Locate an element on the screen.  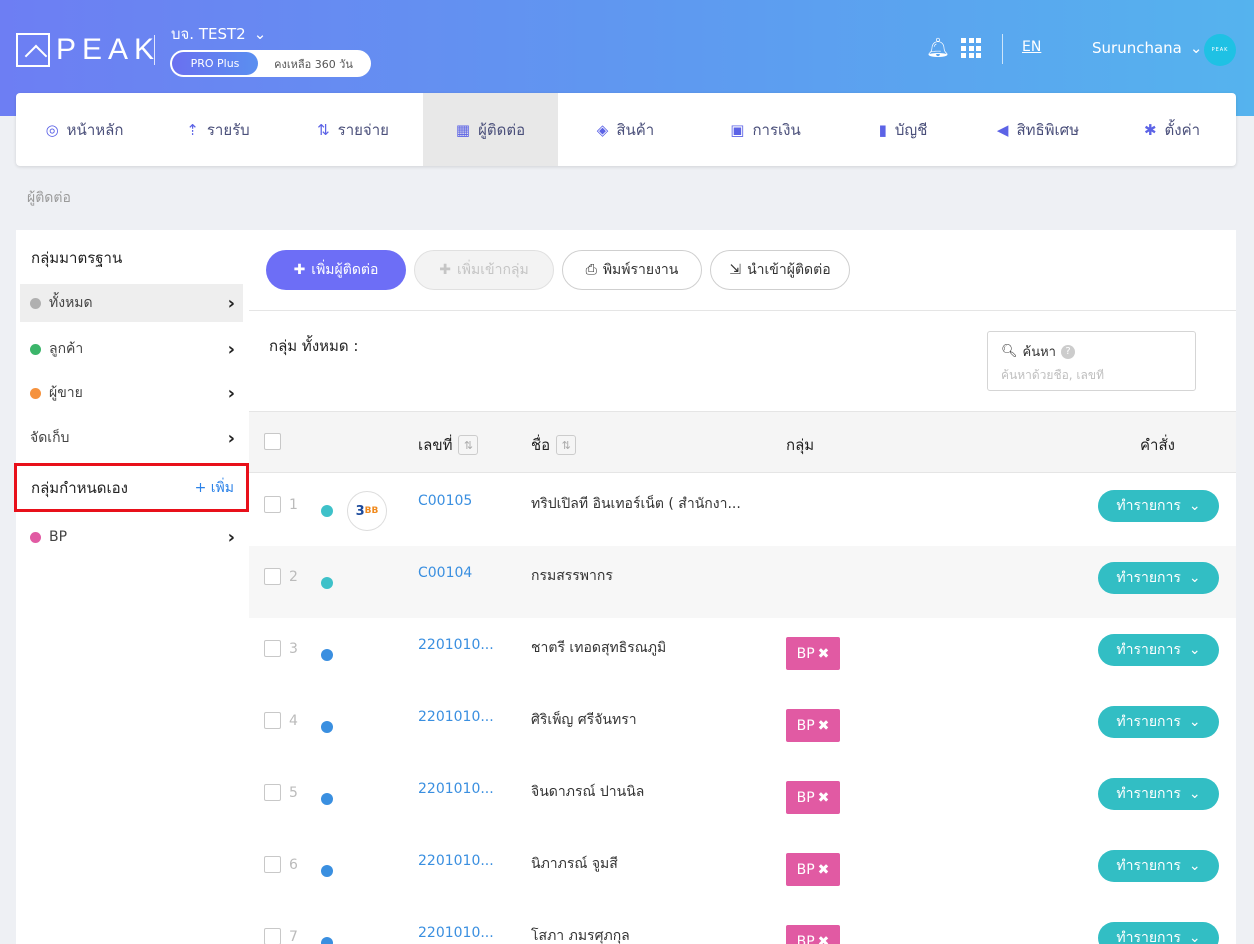
row-select: 6 is located at coordinates (281, 864).